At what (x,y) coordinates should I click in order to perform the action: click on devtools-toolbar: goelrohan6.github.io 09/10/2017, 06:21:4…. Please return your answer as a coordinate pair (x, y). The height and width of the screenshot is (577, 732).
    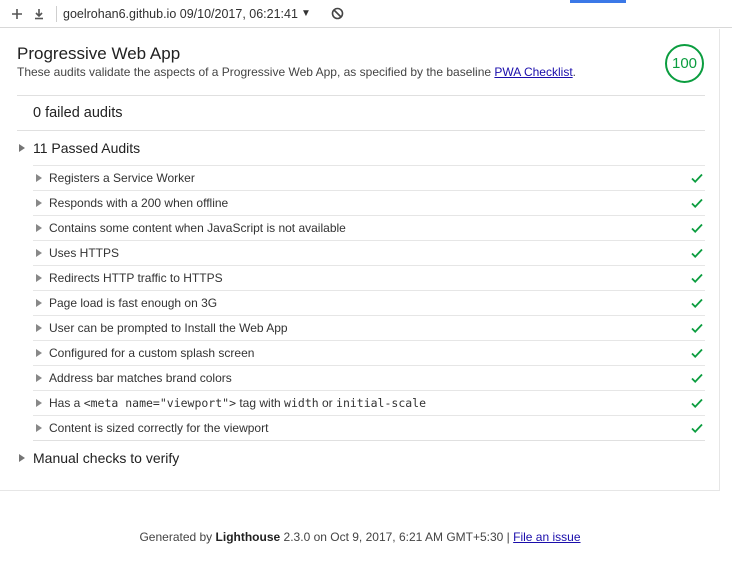
    Looking at the image, I should click on (366, 14).